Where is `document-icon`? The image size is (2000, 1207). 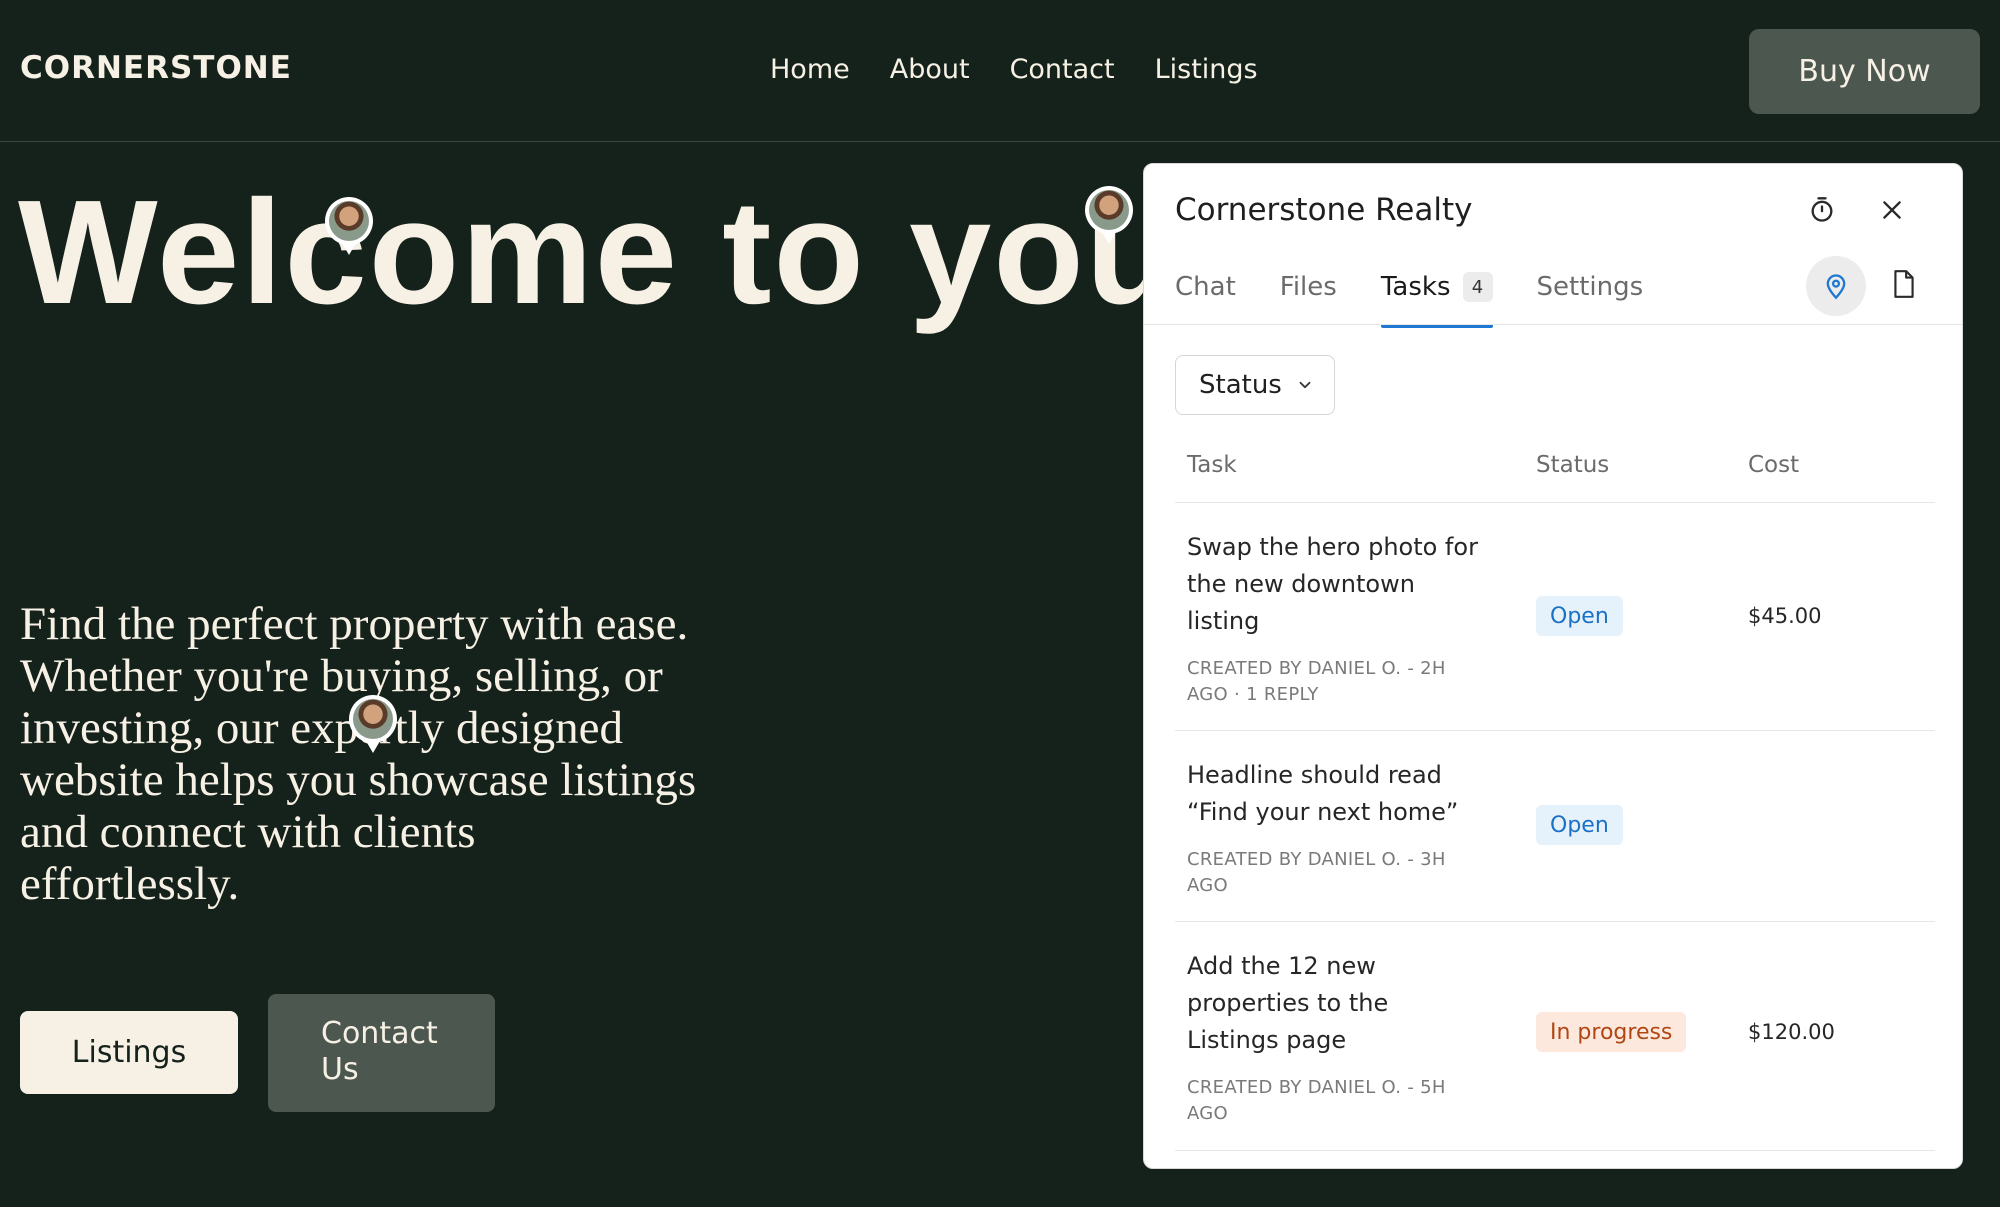 document-icon is located at coordinates (1904, 284).